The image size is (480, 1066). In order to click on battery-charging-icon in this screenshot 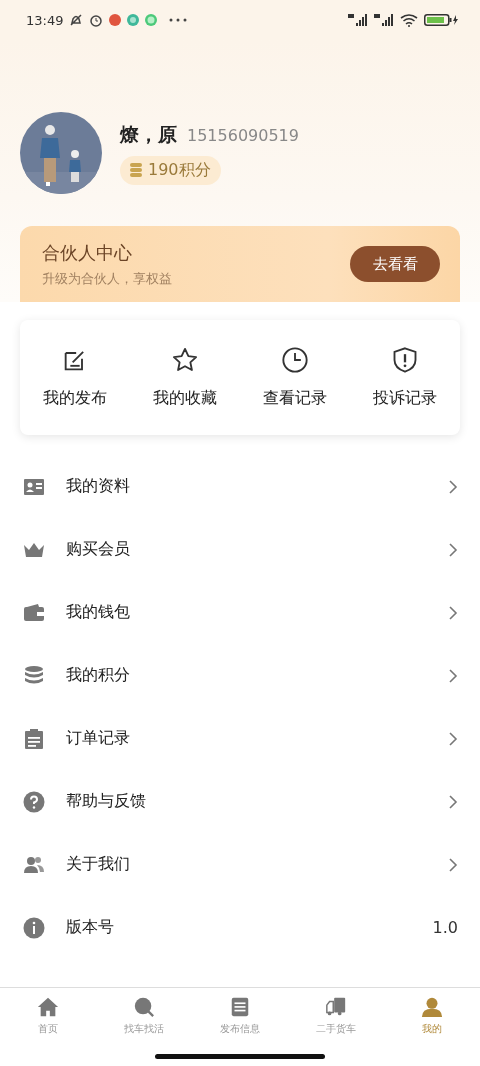, I will do `click(441, 20)`.